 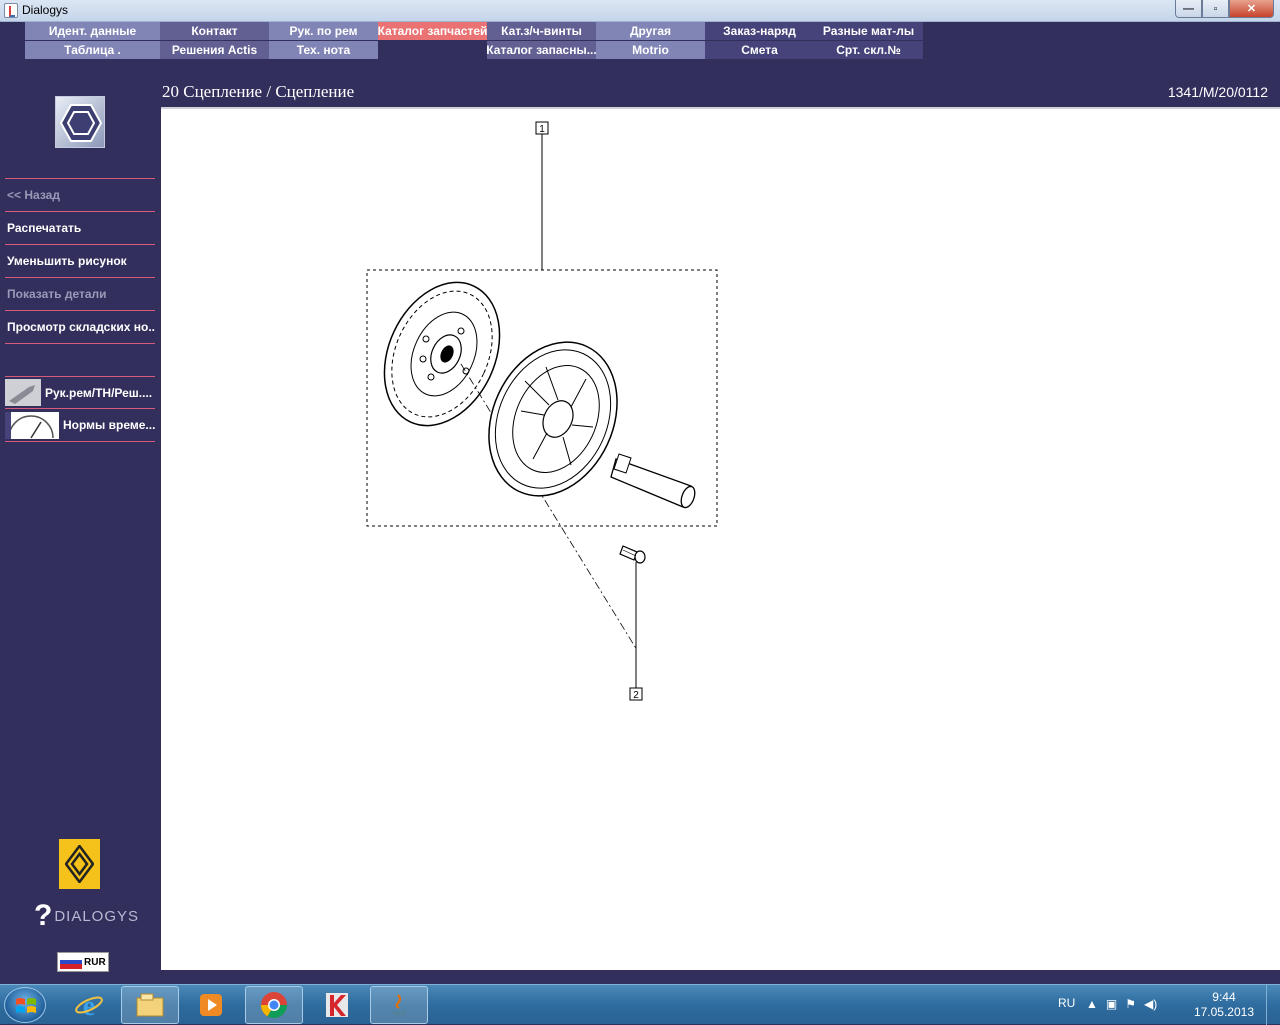 I want to click on menu-parts-catalog: Каталог запчастей, so click(x=432, y=31).